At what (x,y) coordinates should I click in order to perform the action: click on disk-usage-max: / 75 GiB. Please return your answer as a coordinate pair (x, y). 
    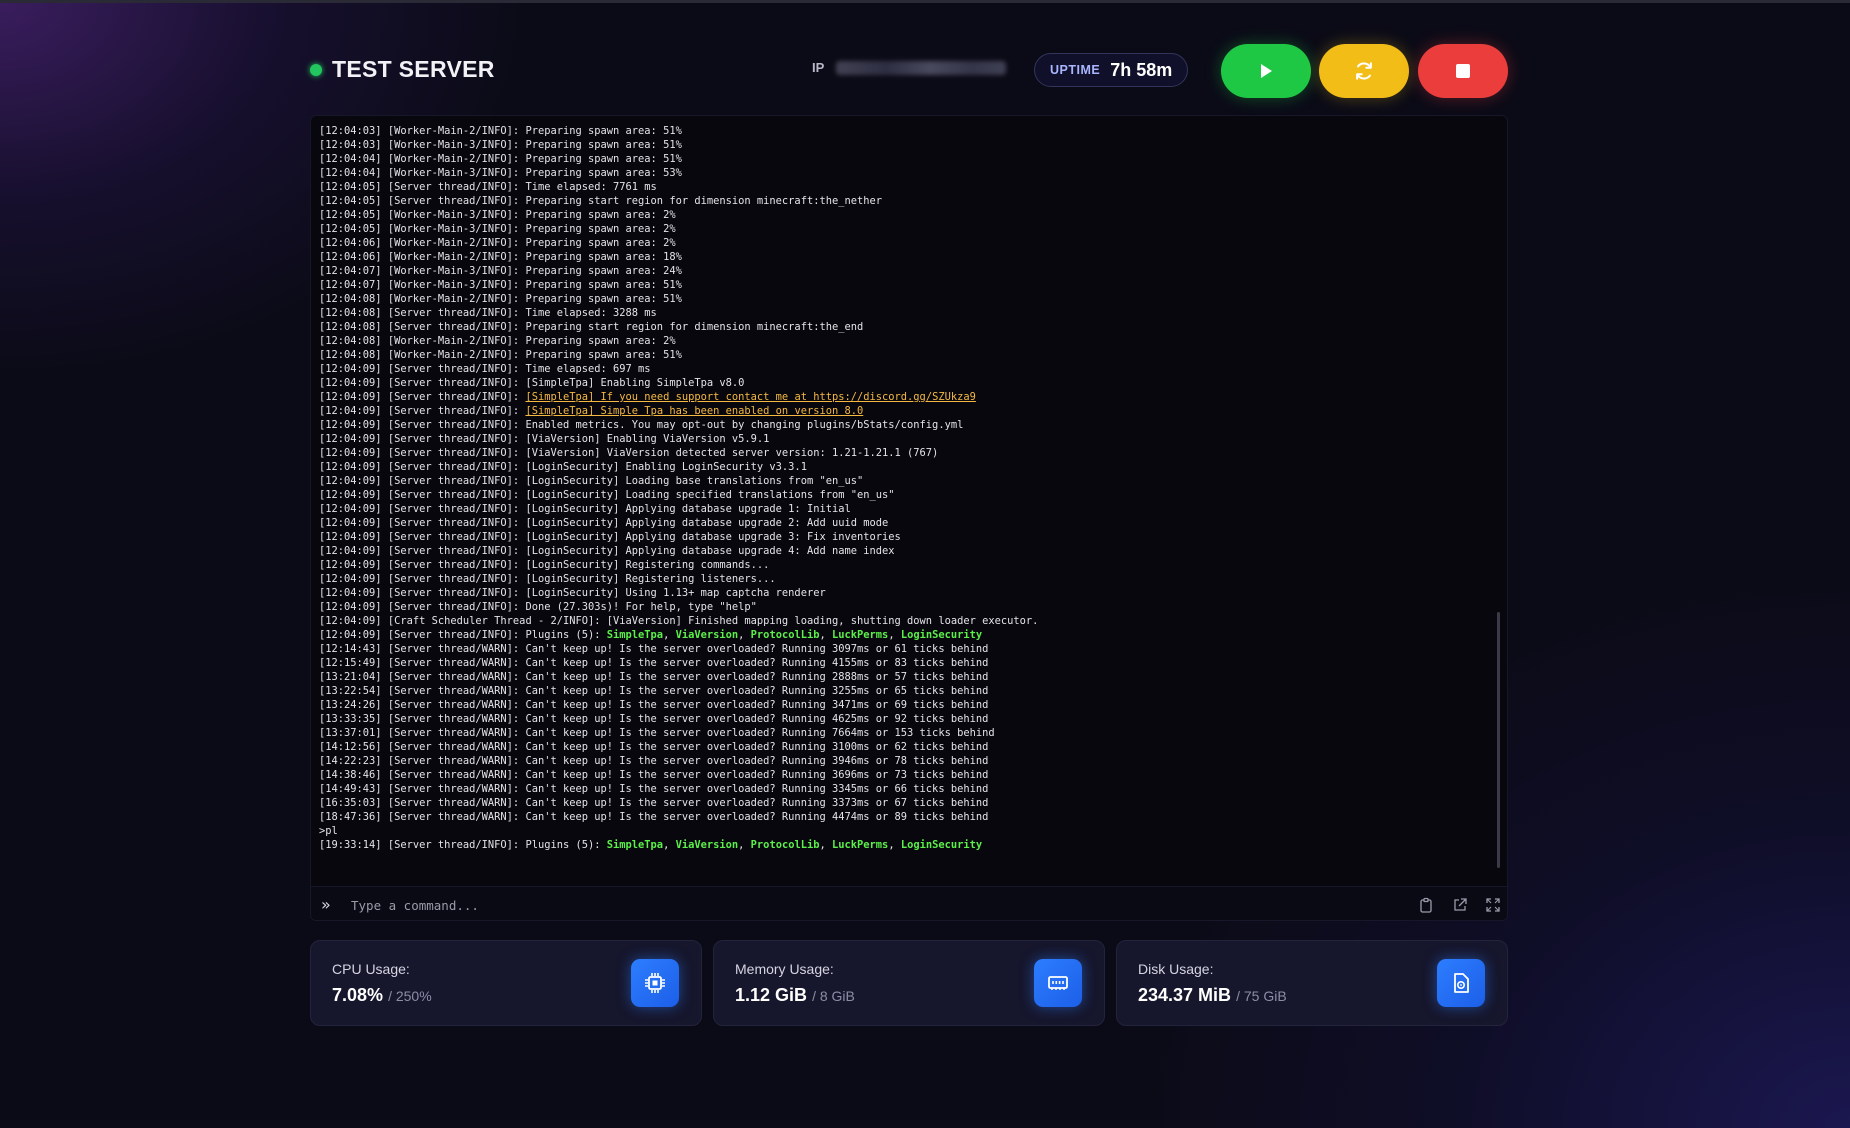
    Looking at the image, I should click on (1261, 996).